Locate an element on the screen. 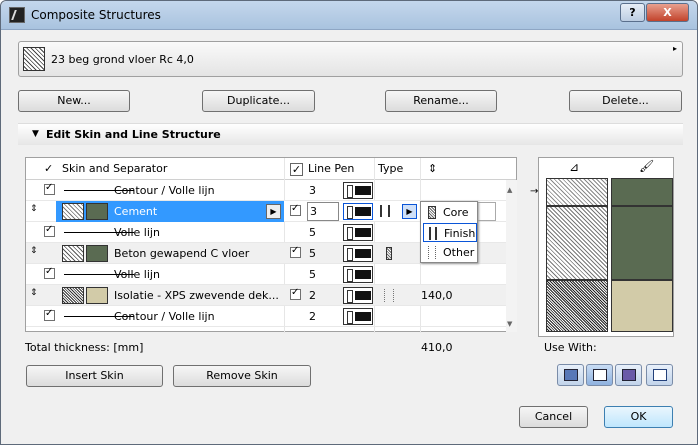 The height and width of the screenshot is (445, 698). row-name: Cement is located at coordinates (135, 211).